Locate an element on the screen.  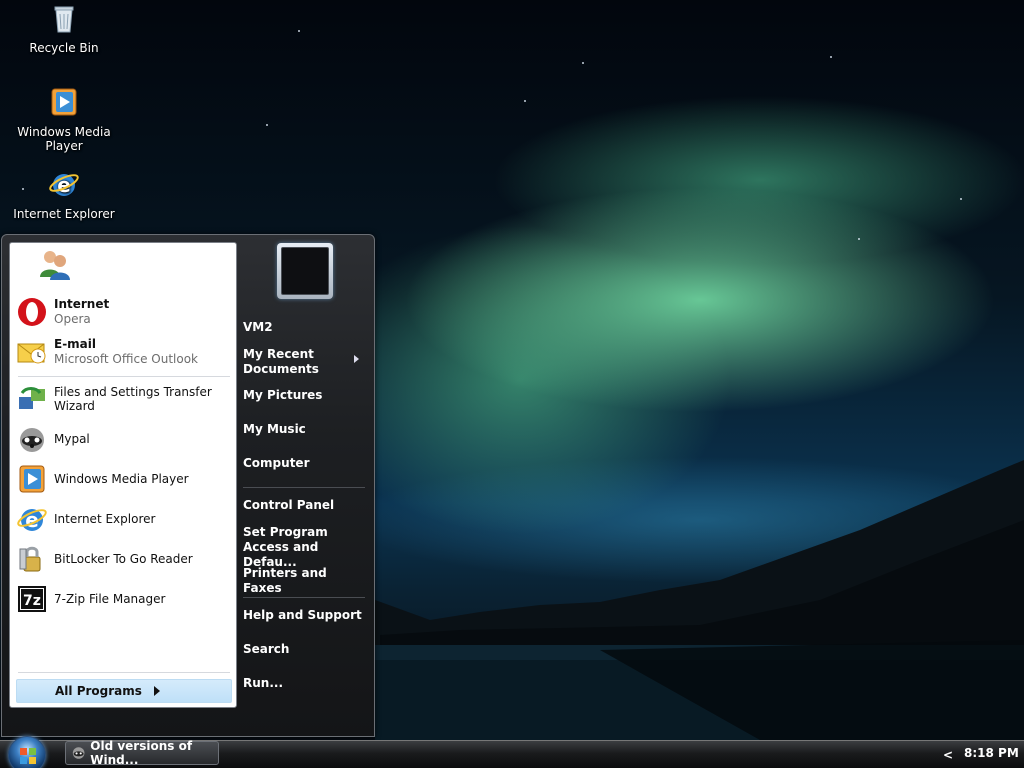
recycle-bin-icon is located at coordinates (64, 19).